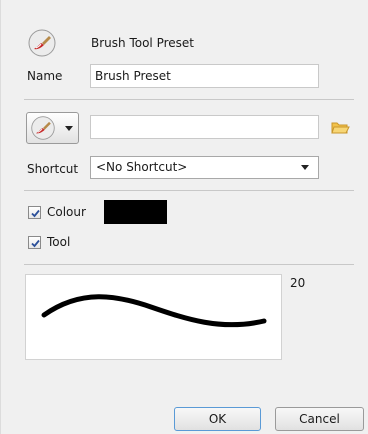  I want to click on brush-size-value: 20, so click(298, 283).